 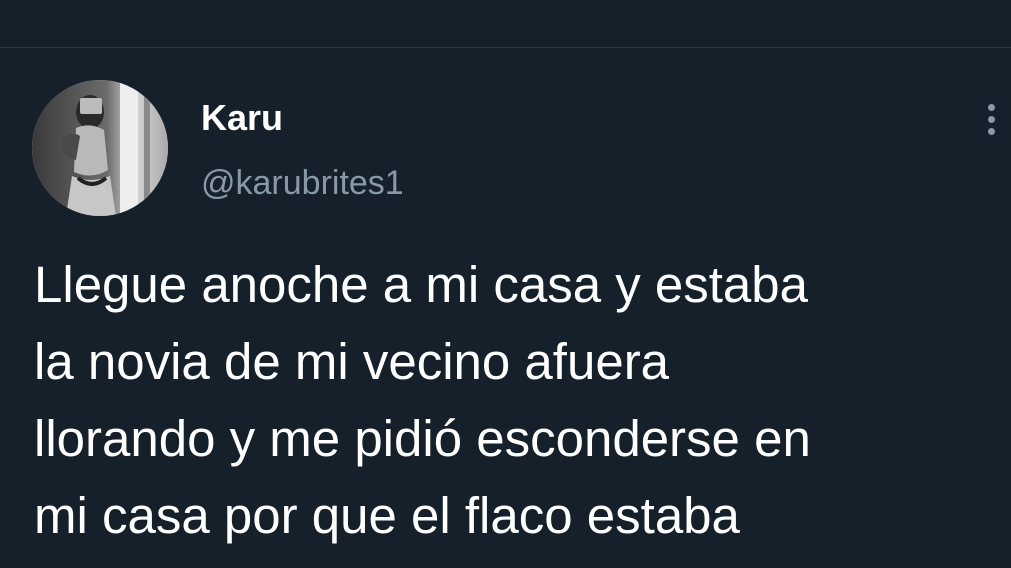 What do you see at coordinates (352, 361) in the screenshot?
I see `tweet-text-line: la novia de mi vecino afuera` at bounding box center [352, 361].